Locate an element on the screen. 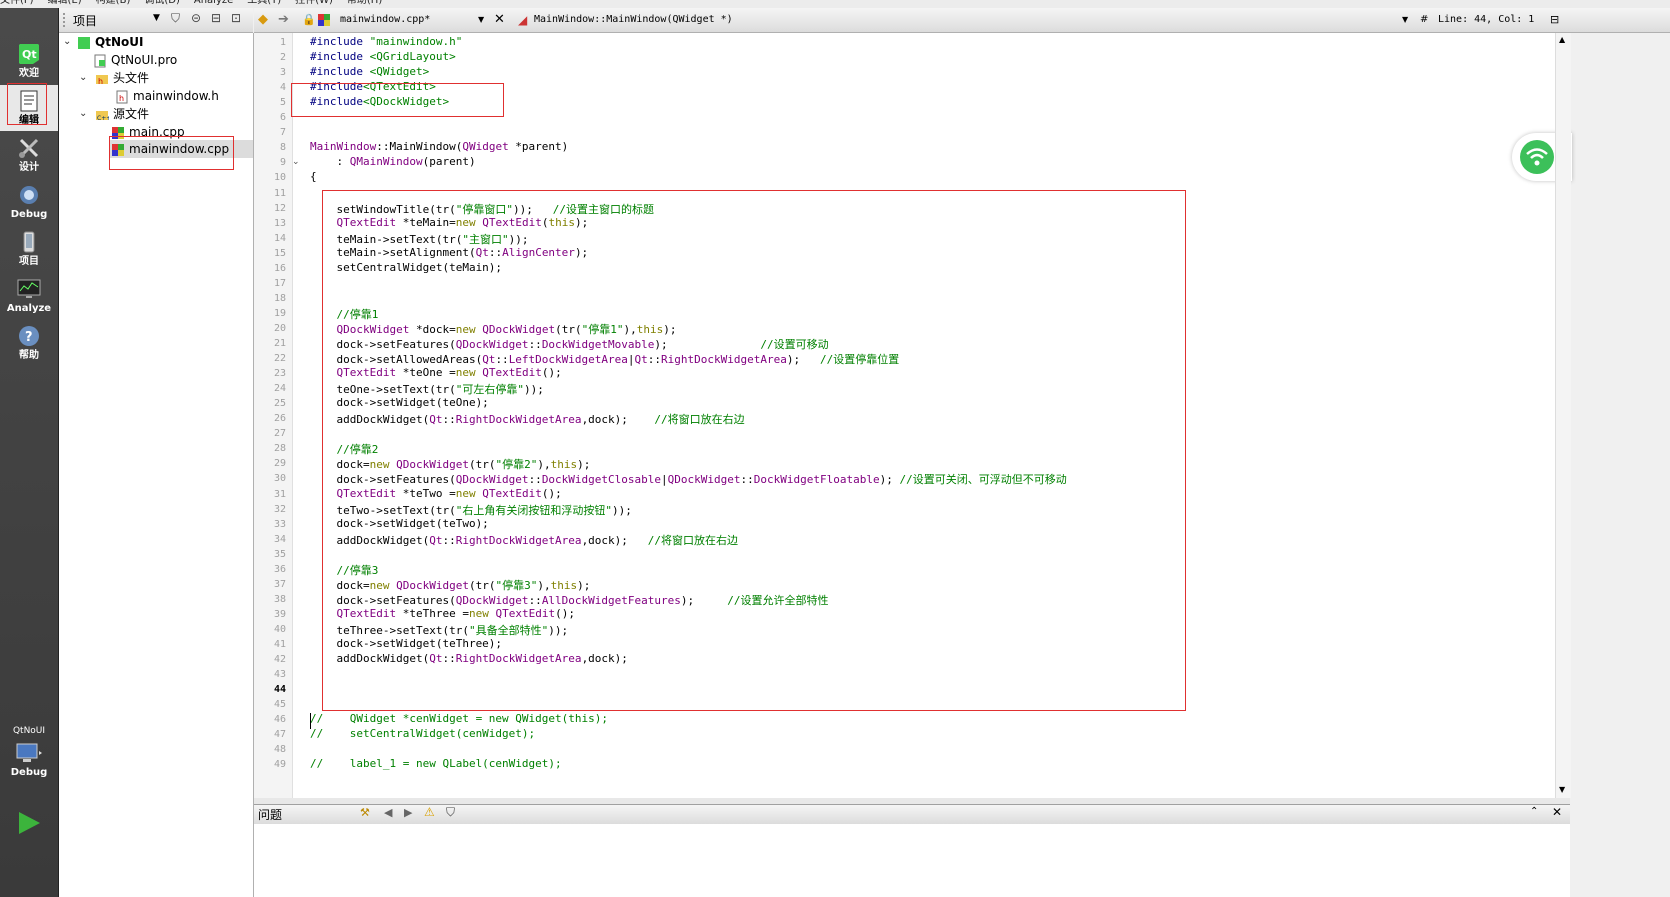 Image resolution: width=1670 pixels, height=897 pixels. menu-item: 控件(W) is located at coordinates (314, 3).